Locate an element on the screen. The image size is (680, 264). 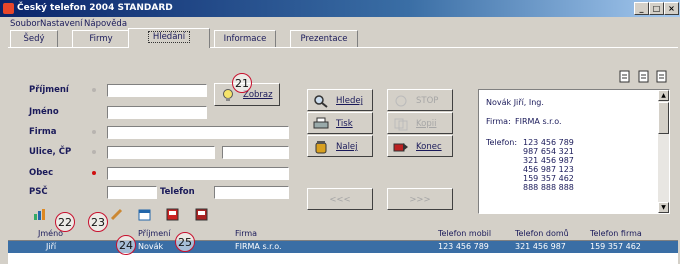
result-phone: 888 888 888 is located at coordinates (548, 187).